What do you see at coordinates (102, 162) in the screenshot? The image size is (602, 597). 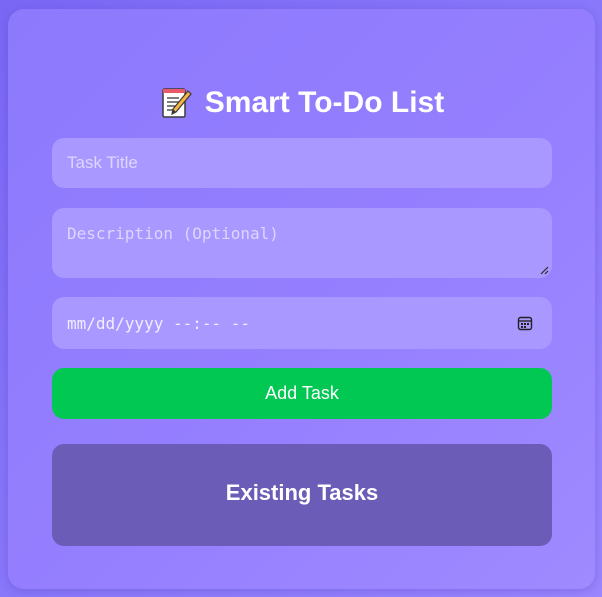 I see `task-title-placeholder: Task Title` at bounding box center [102, 162].